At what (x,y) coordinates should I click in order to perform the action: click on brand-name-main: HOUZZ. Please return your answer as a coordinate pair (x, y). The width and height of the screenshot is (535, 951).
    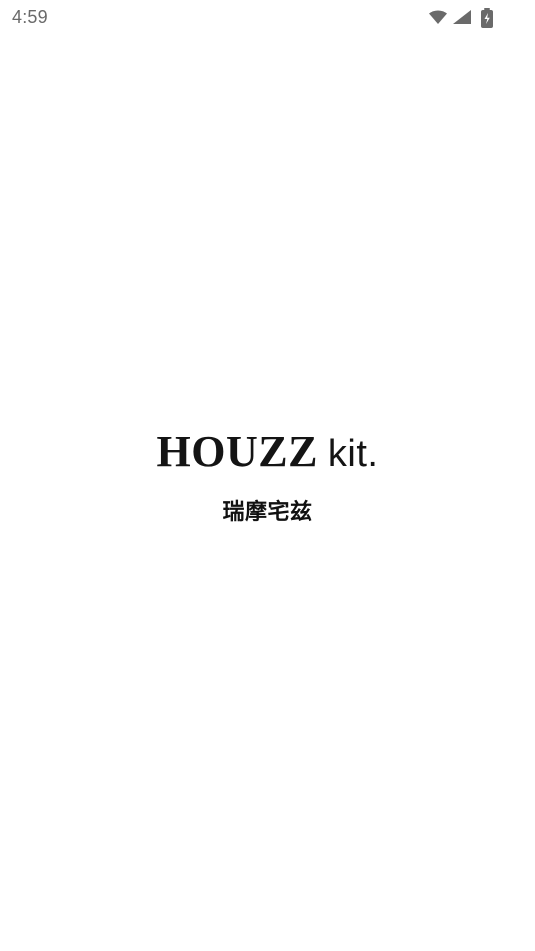
    Looking at the image, I should click on (237, 451).